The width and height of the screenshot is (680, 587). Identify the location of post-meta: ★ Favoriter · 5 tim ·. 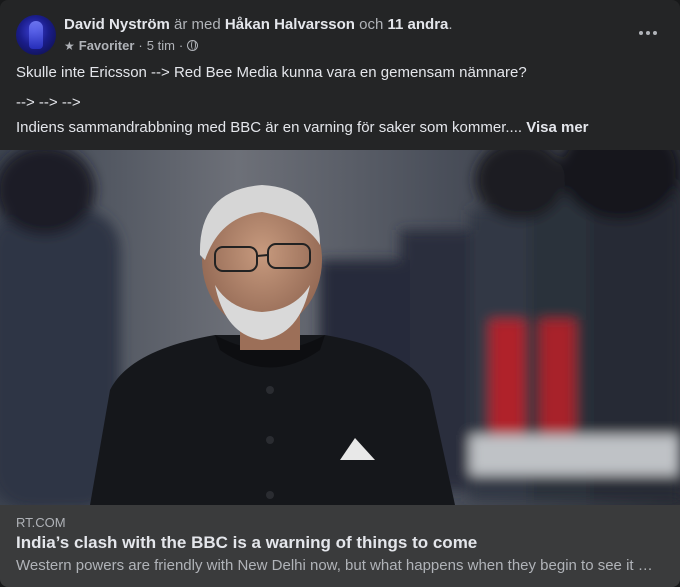
(131, 45).